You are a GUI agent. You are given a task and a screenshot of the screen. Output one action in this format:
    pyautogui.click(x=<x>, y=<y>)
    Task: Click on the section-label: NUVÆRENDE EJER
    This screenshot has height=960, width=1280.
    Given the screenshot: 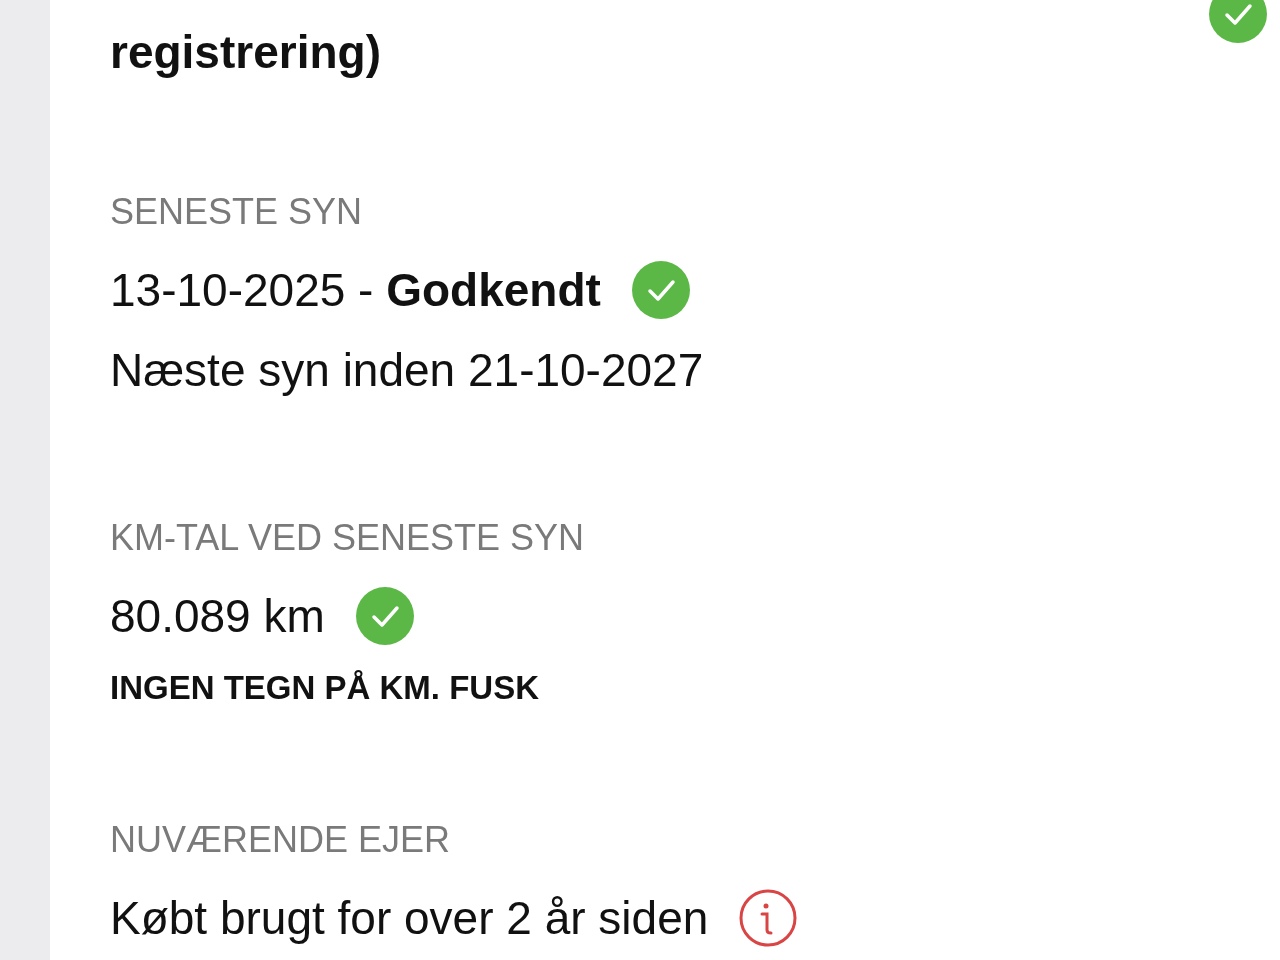 What is the action you would take?
    pyautogui.click(x=280, y=840)
    